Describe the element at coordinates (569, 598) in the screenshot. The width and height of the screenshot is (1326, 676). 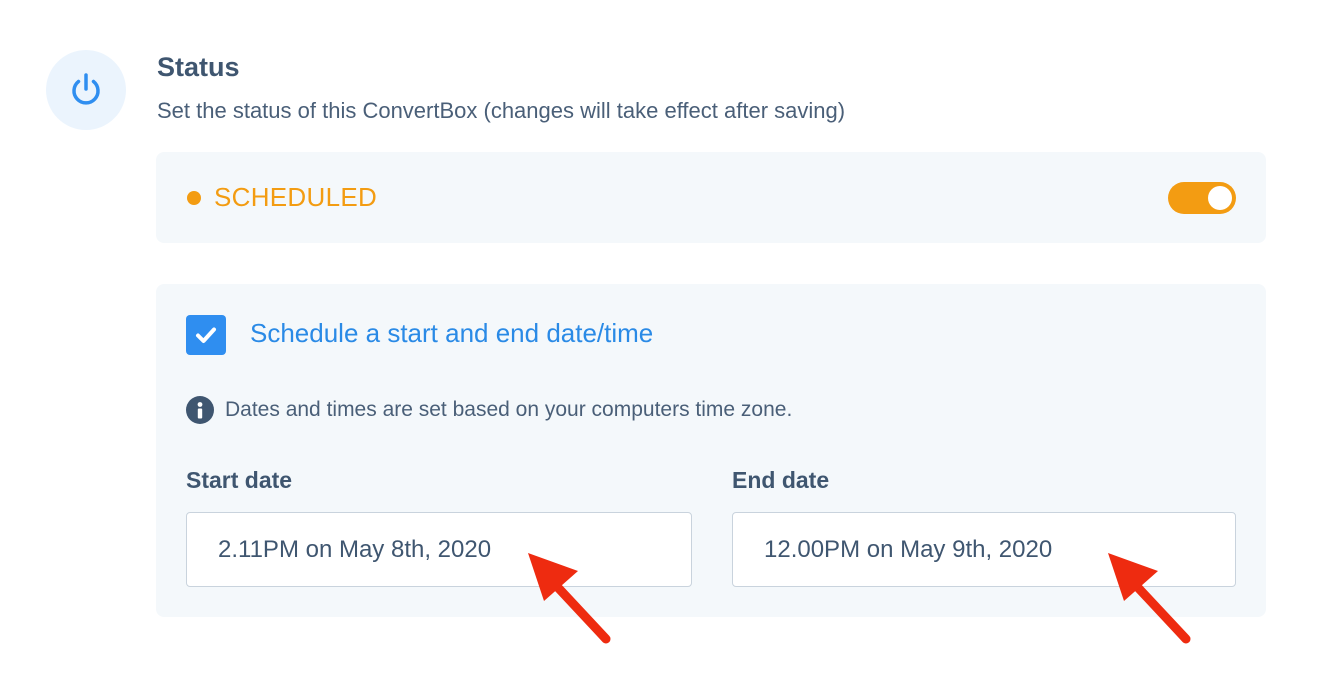
I see `annotation-arrow-start` at that location.